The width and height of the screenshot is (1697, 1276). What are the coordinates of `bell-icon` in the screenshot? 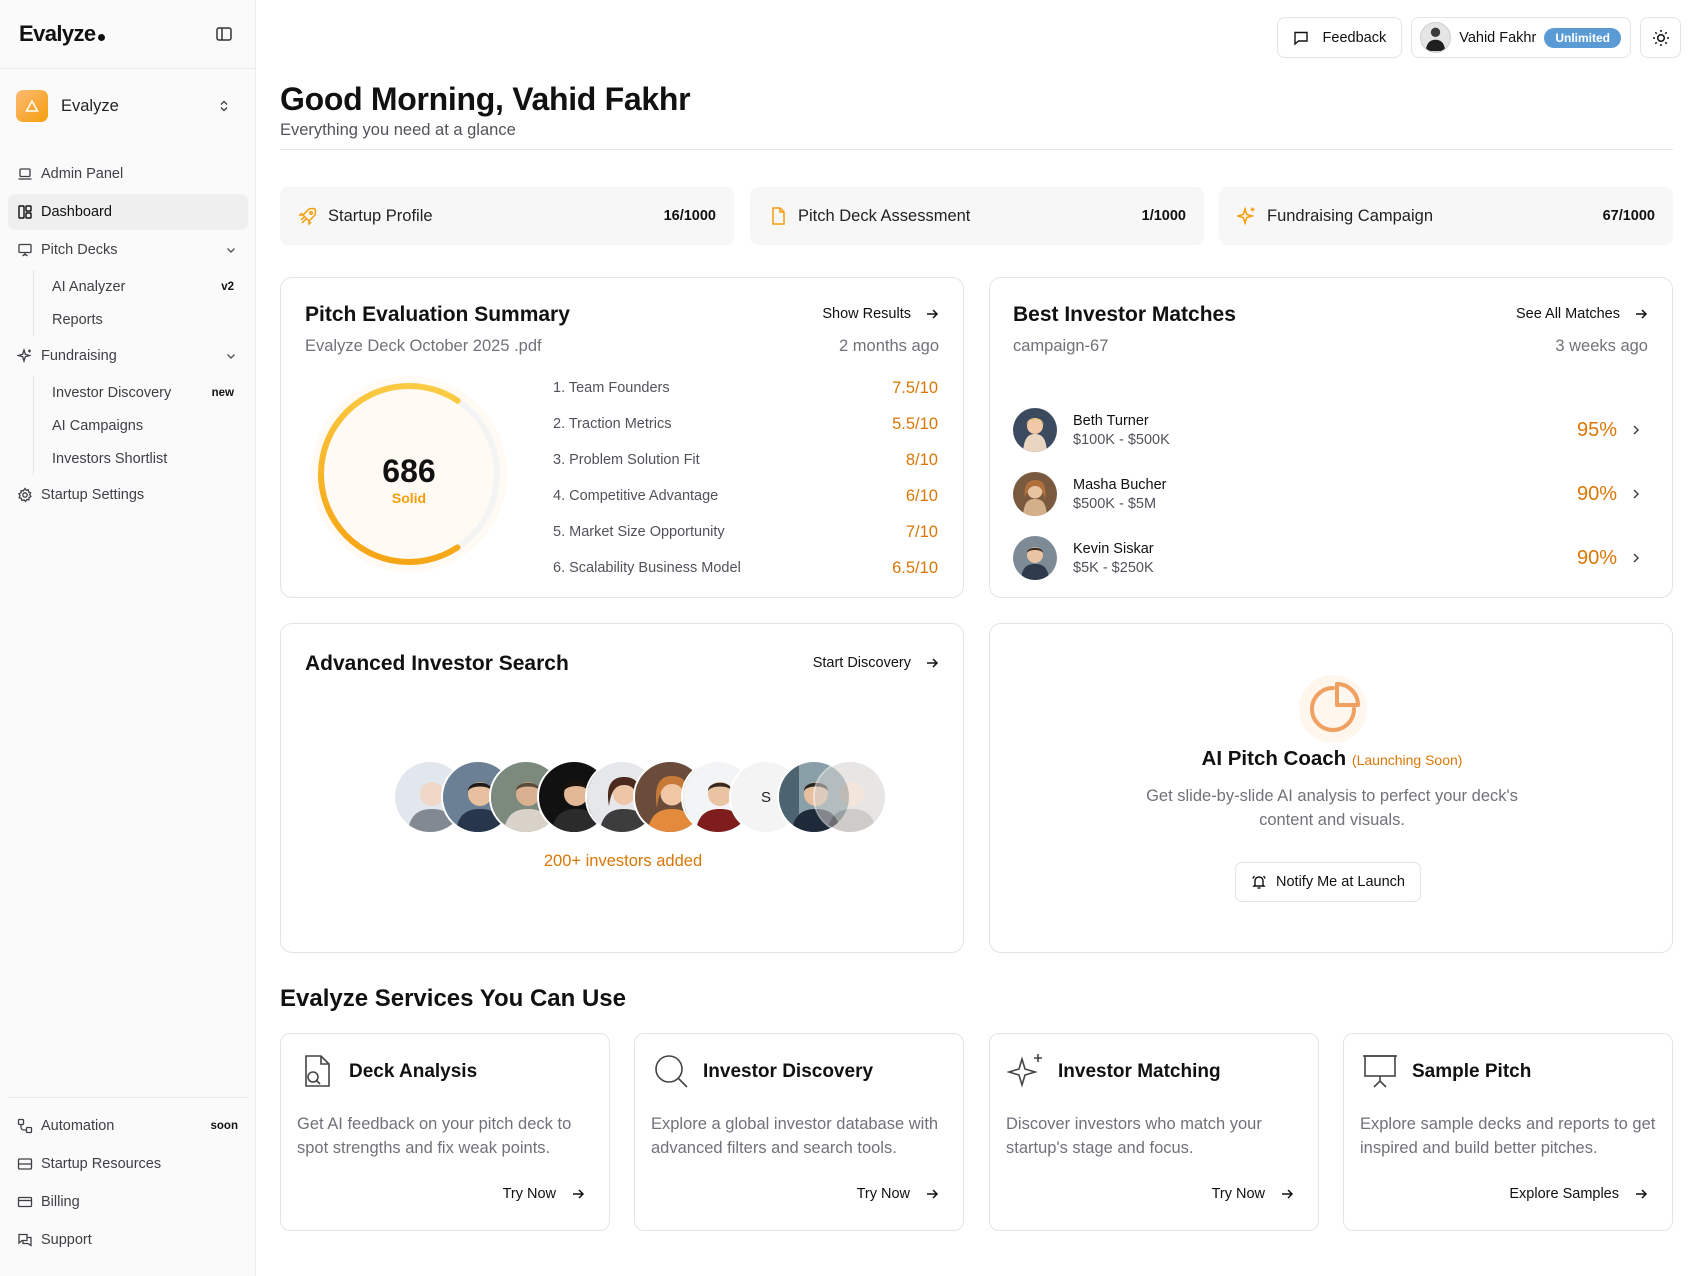 It's located at (1259, 882).